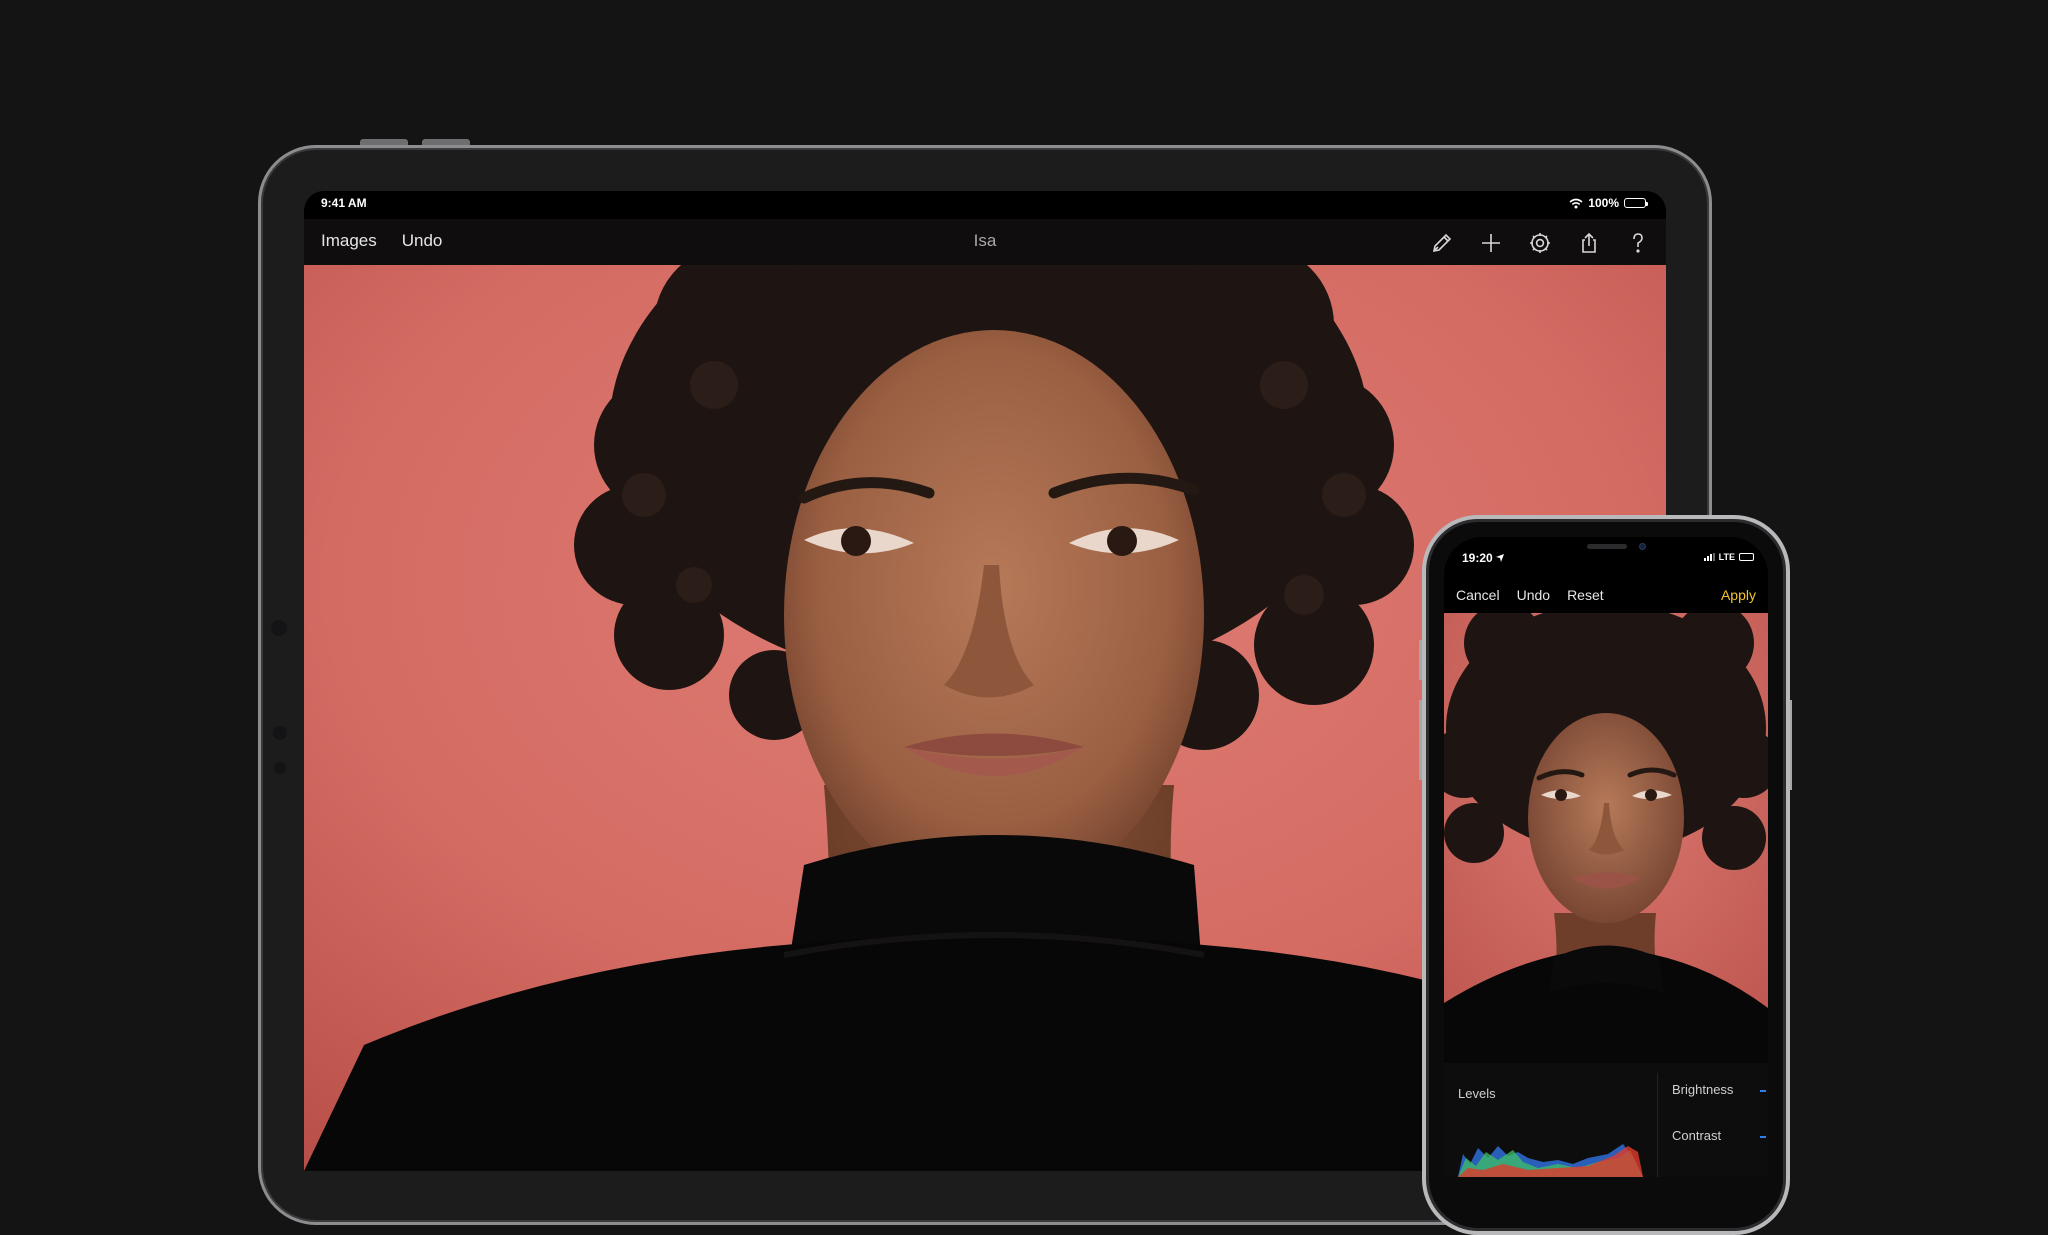 Image resolution: width=2048 pixels, height=1235 pixels. What do you see at coordinates (1500, 558) in the screenshot?
I see `location-icon` at bounding box center [1500, 558].